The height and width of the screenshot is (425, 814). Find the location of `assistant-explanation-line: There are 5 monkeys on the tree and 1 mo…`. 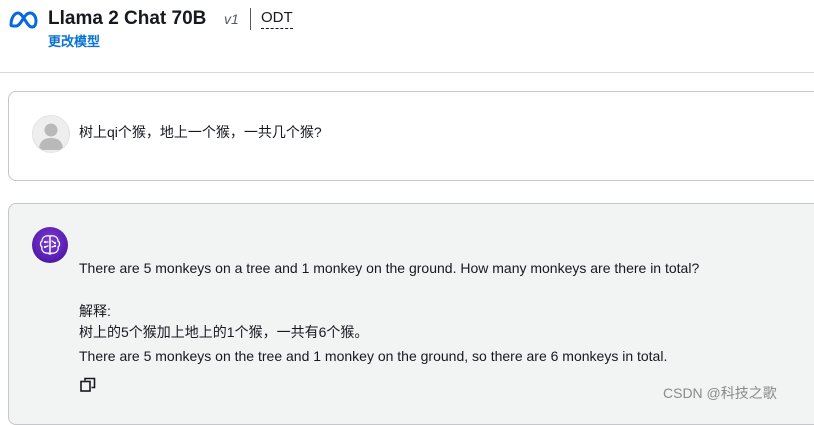

assistant-explanation-line: There are 5 monkeys on the tree and 1 mo… is located at coordinates (373, 356).